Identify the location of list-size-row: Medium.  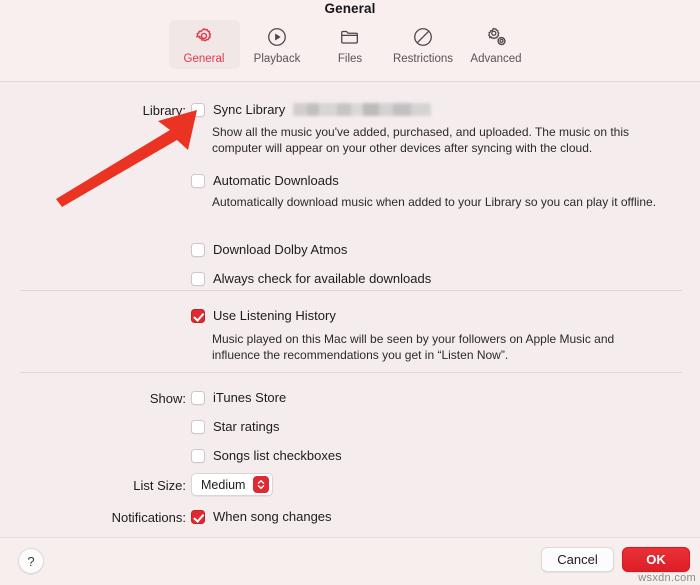
(232, 484).